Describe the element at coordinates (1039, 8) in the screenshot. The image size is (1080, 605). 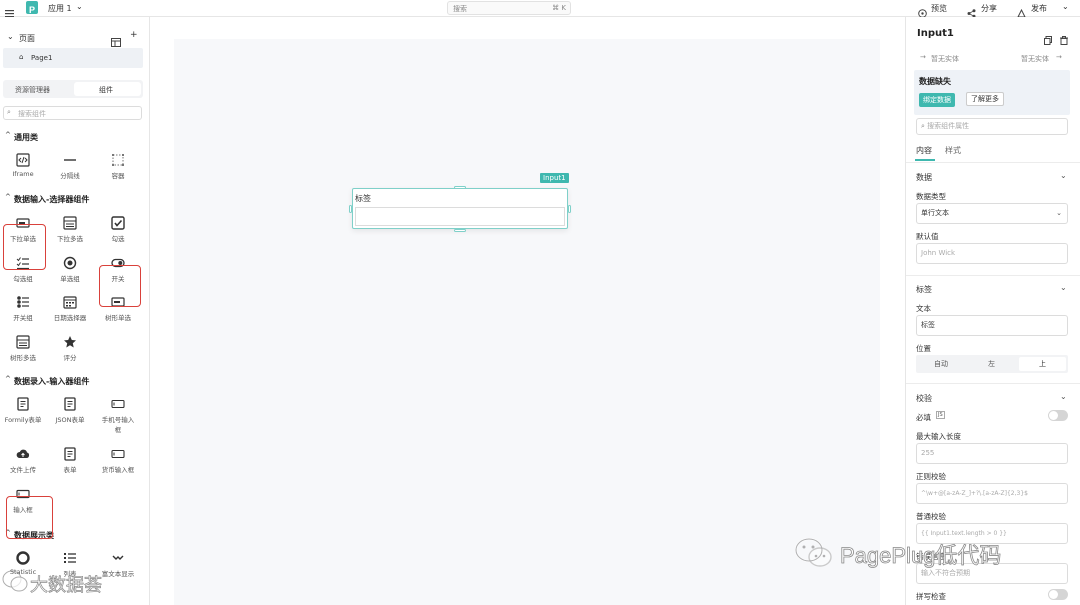
I see `publish-button: 发布` at that location.